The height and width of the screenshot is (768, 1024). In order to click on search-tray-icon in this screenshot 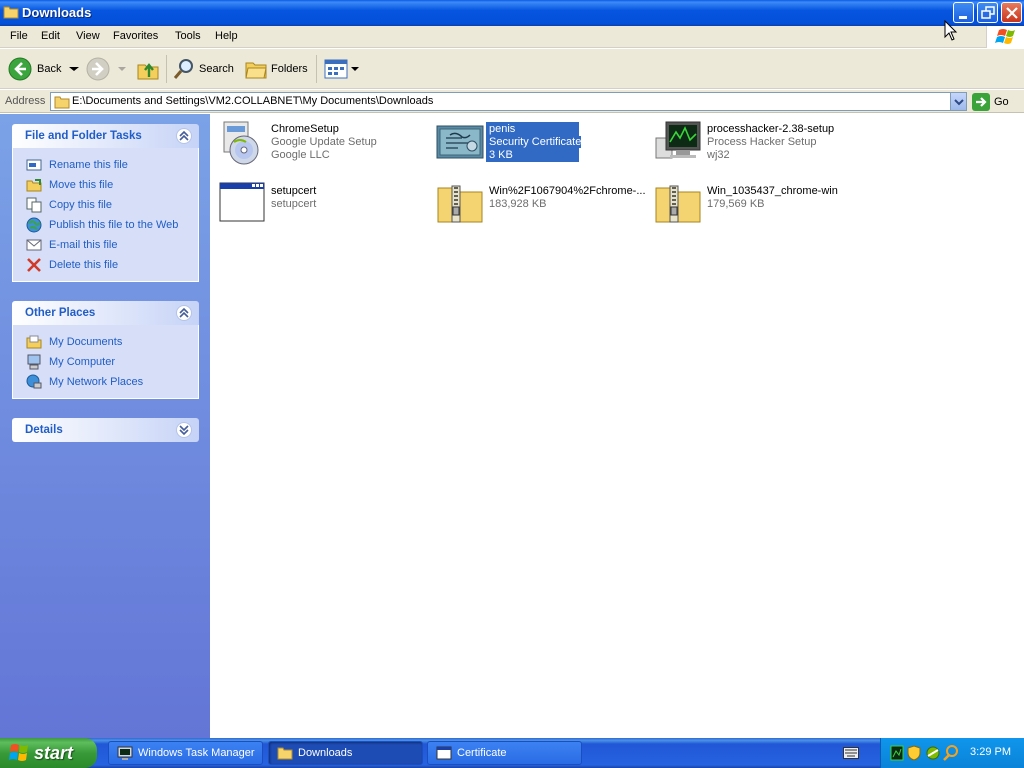, I will do `click(951, 753)`.